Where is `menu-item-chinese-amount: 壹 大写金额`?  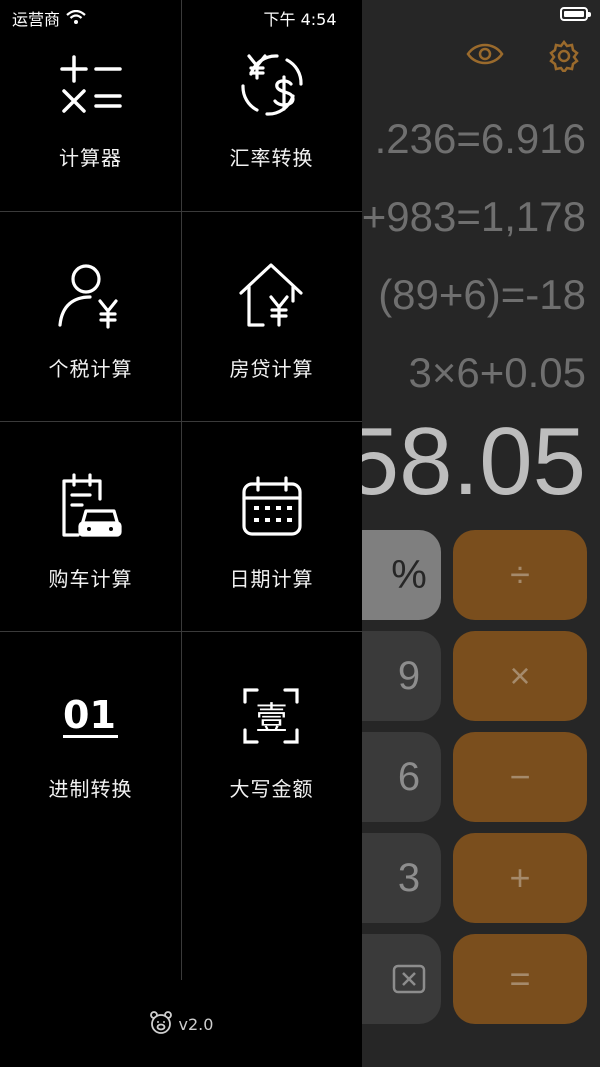 menu-item-chinese-amount: 壹 大写金额 is located at coordinates (271, 736).